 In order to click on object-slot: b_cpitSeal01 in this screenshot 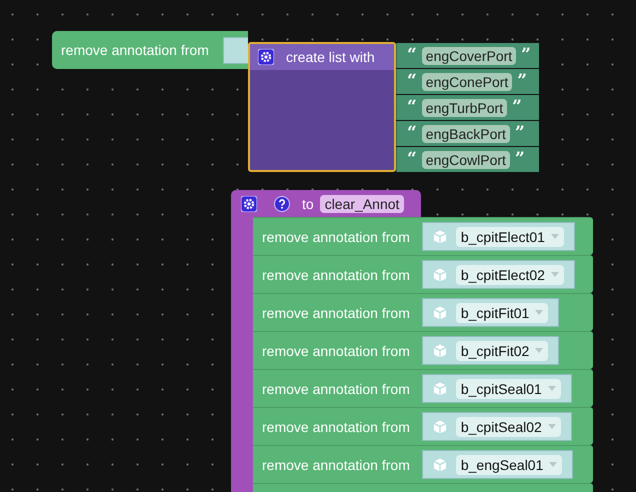, I will do `click(497, 388)`.